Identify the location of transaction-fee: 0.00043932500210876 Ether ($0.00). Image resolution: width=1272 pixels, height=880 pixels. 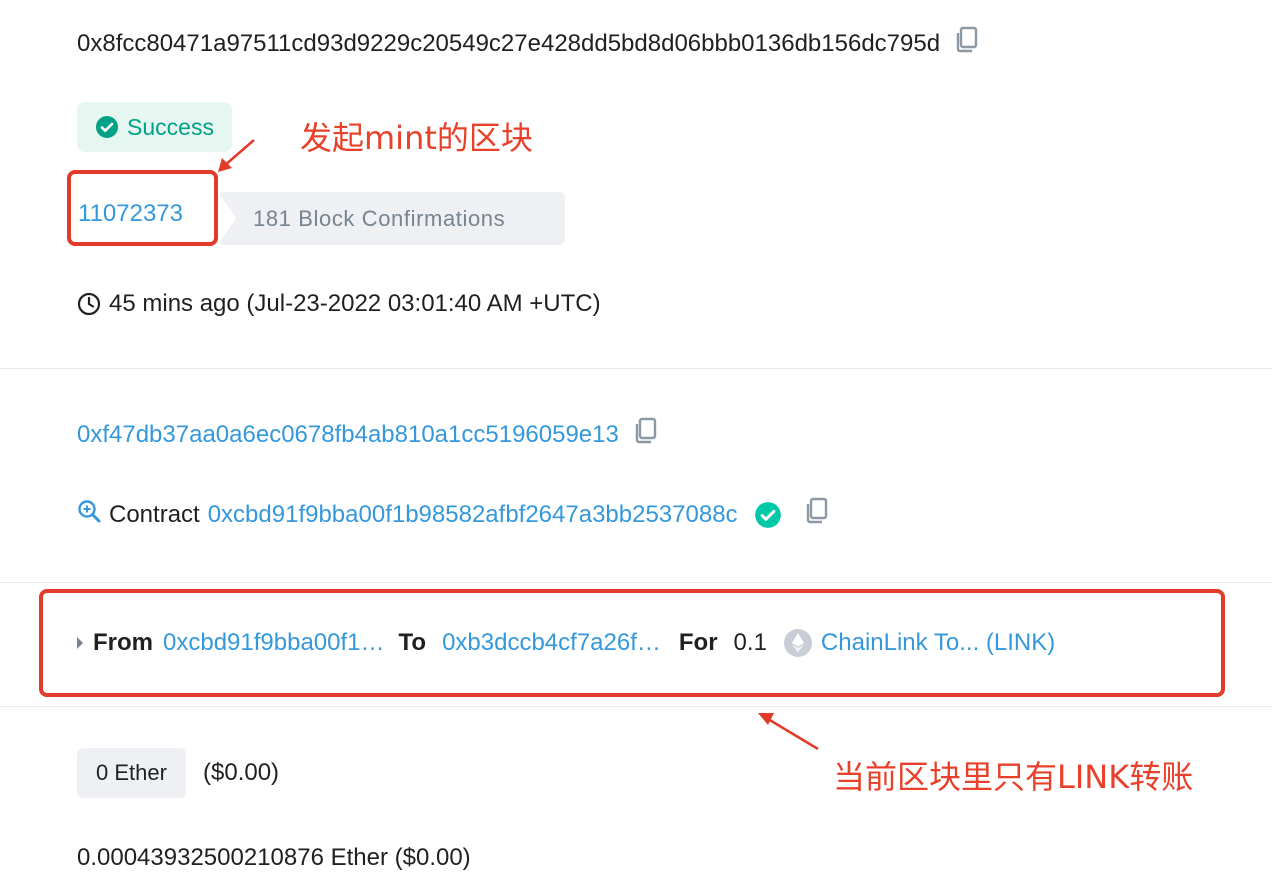
(274, 857).